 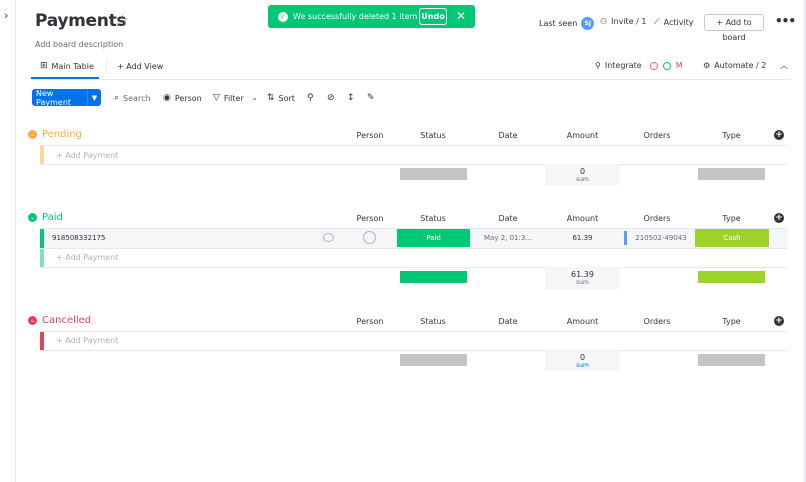 I want to click on add-to-board-button: + Add to board, so click(x=734, y=28).